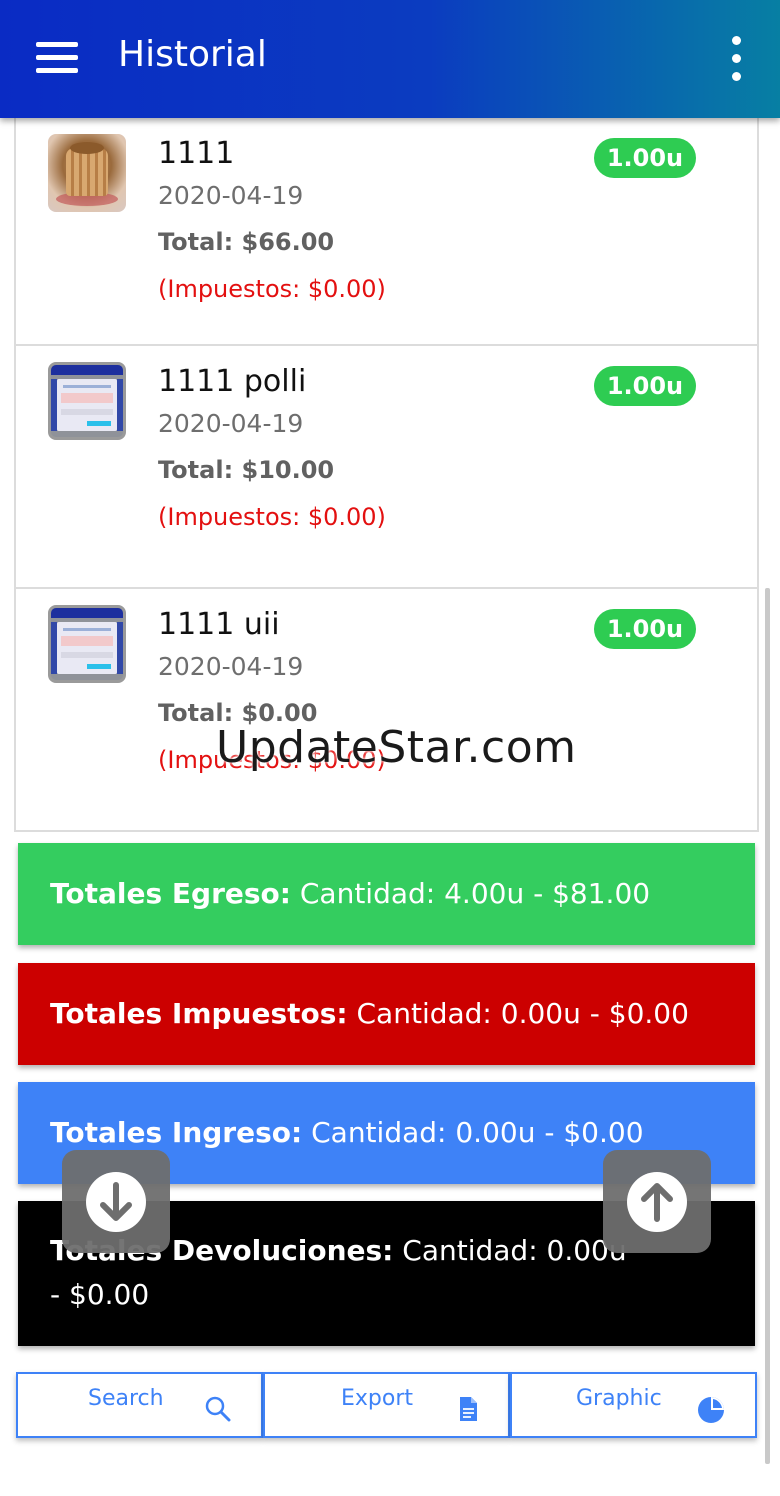 The width and height of the screenshot is (780, 1496). I want to click on bottom-toolbar: Search Export Graphic, so click(386, 1405).